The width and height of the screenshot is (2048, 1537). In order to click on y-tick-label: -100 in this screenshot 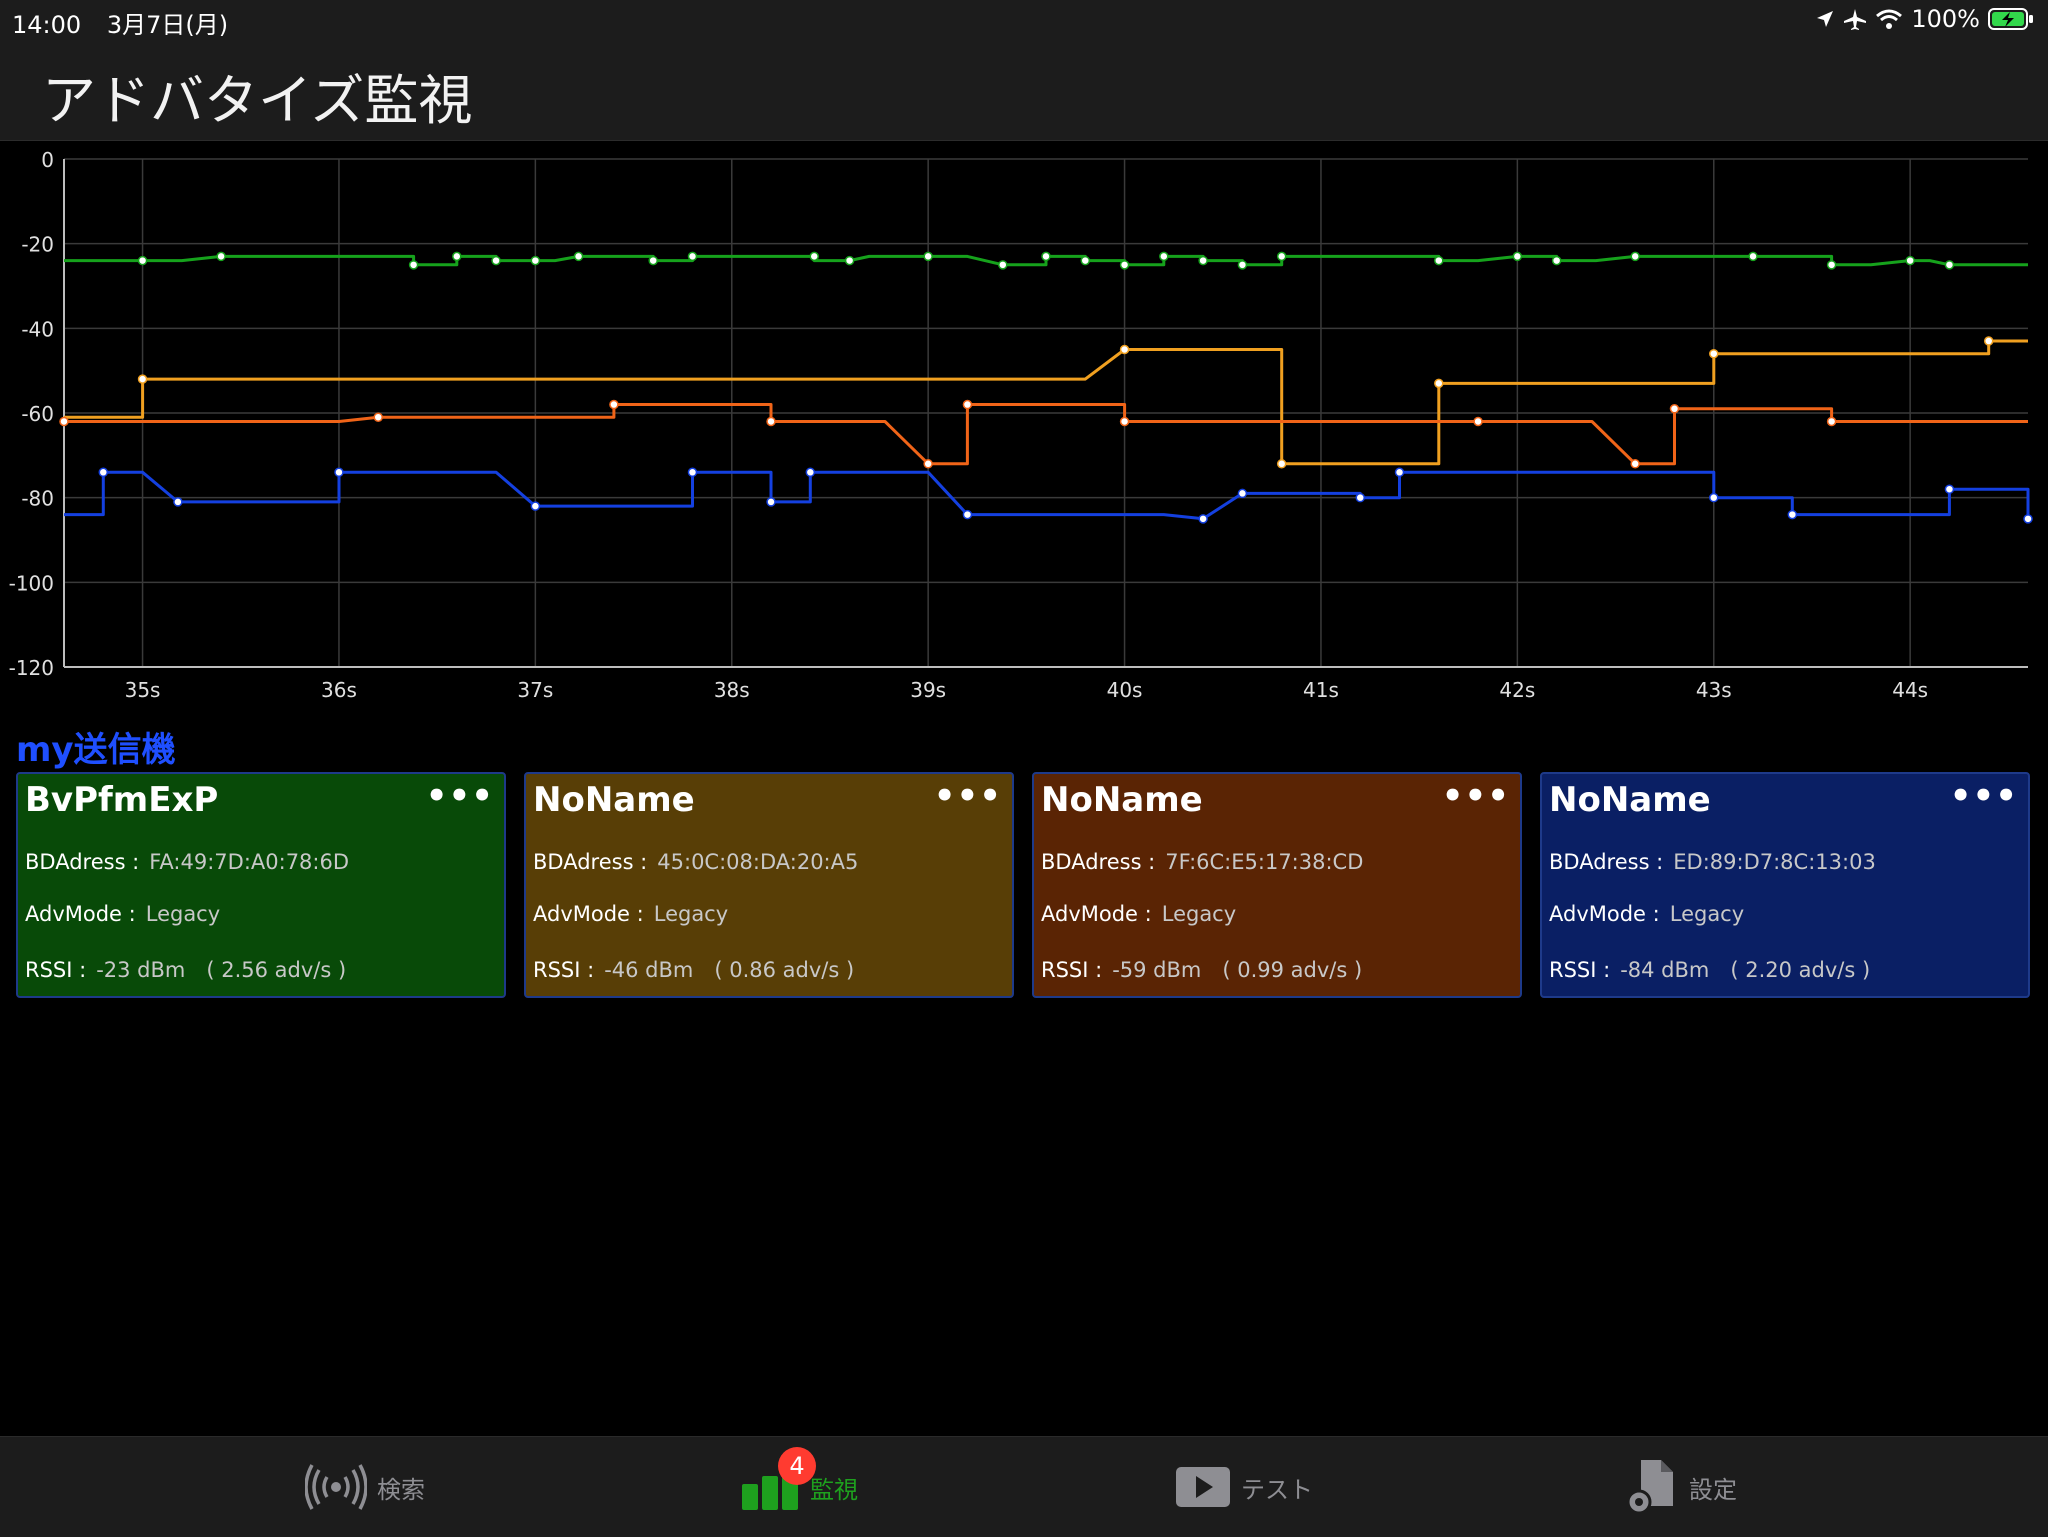, I will do `click(31, 583)`.